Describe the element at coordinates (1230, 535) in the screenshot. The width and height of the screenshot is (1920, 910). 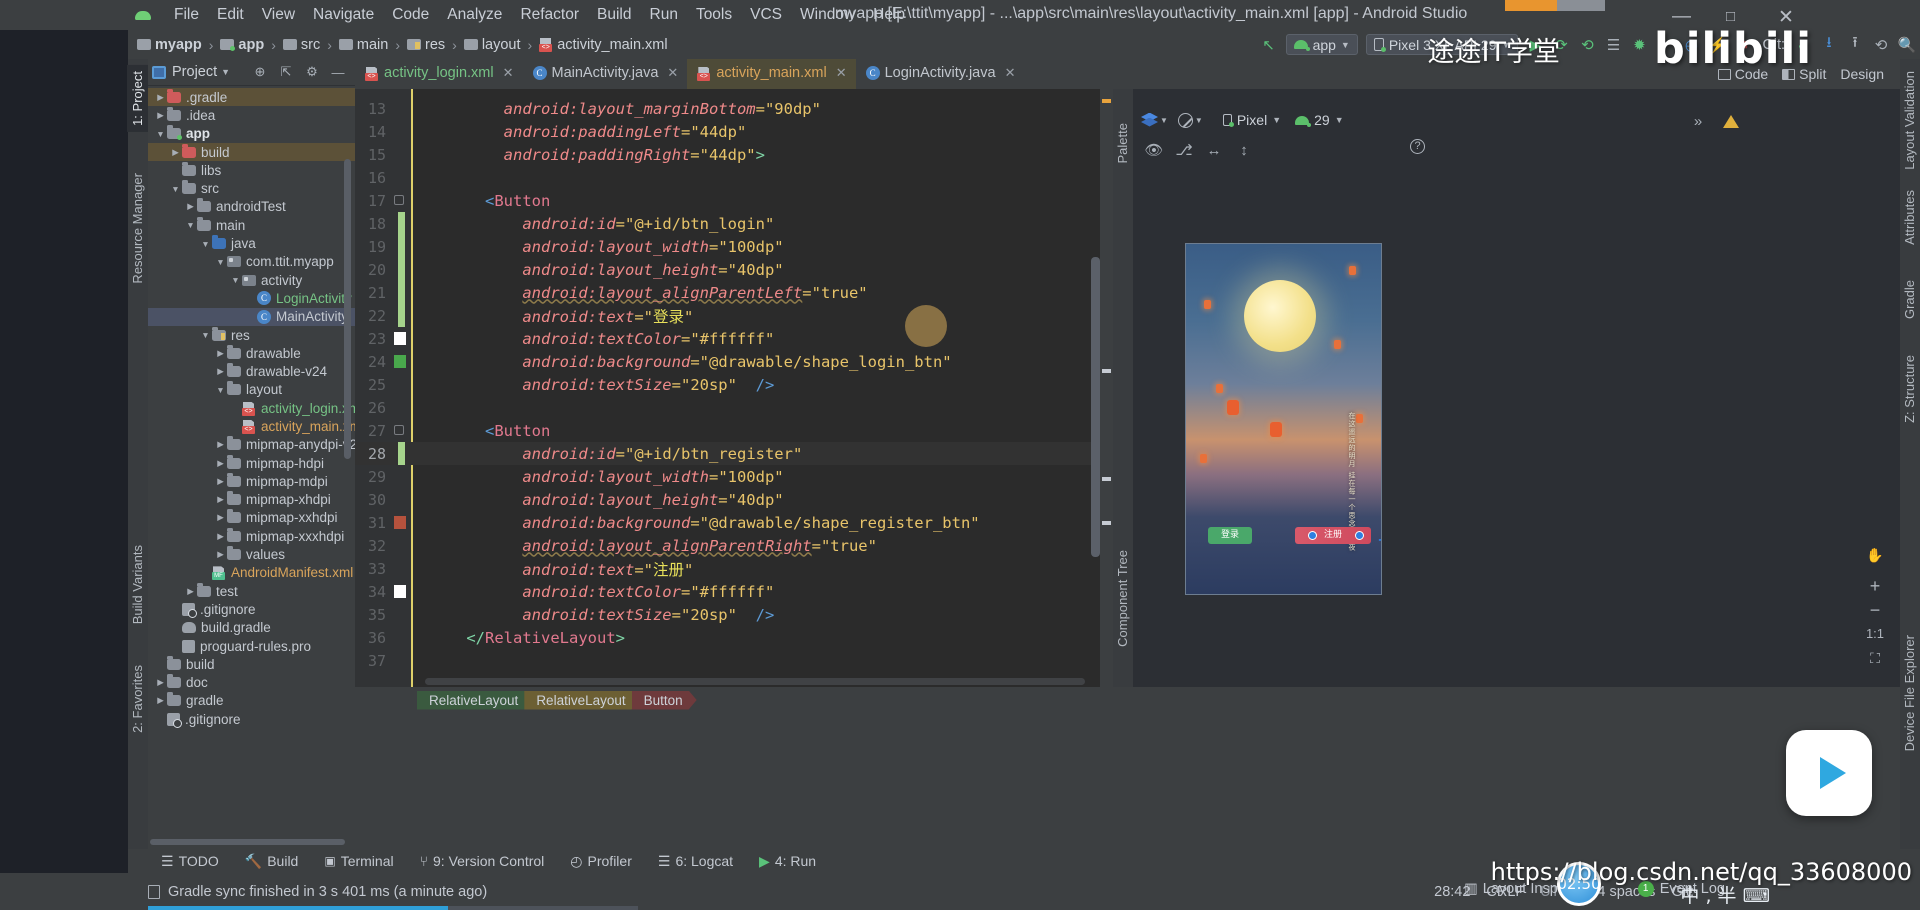
I see `preview-login-button: 登录` at that location.